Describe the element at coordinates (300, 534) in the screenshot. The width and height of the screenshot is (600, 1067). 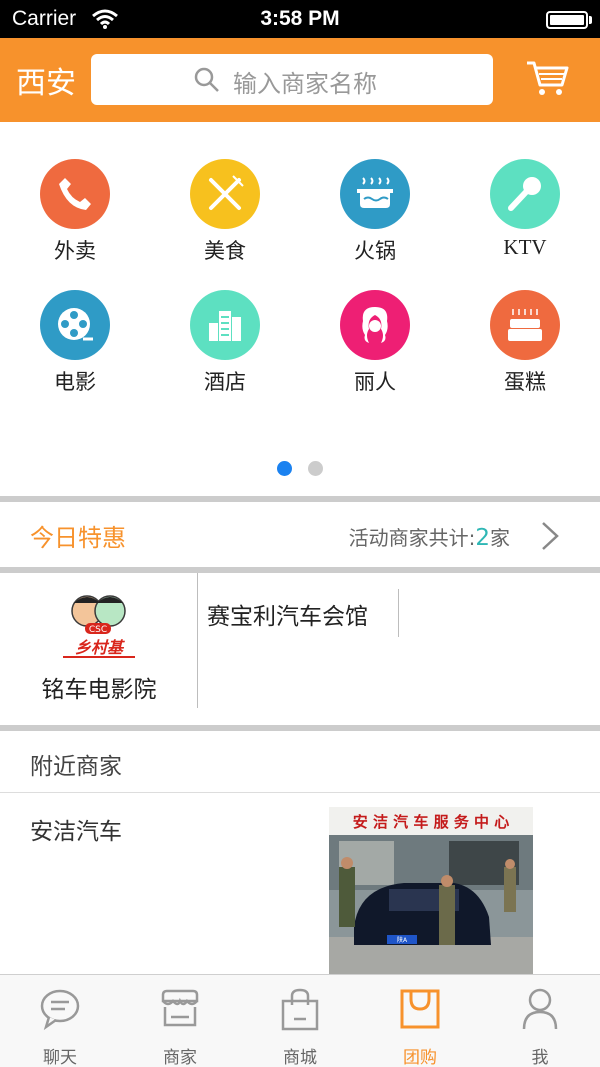
I see `today-deals-row: 今日特惠 活动商家共计:2家` at that location.